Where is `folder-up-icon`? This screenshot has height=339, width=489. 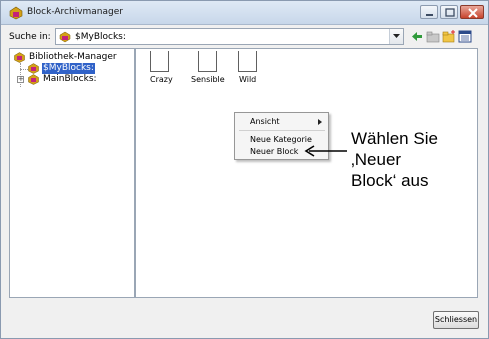 folder-up-icon is located at coordinates (433, 36).